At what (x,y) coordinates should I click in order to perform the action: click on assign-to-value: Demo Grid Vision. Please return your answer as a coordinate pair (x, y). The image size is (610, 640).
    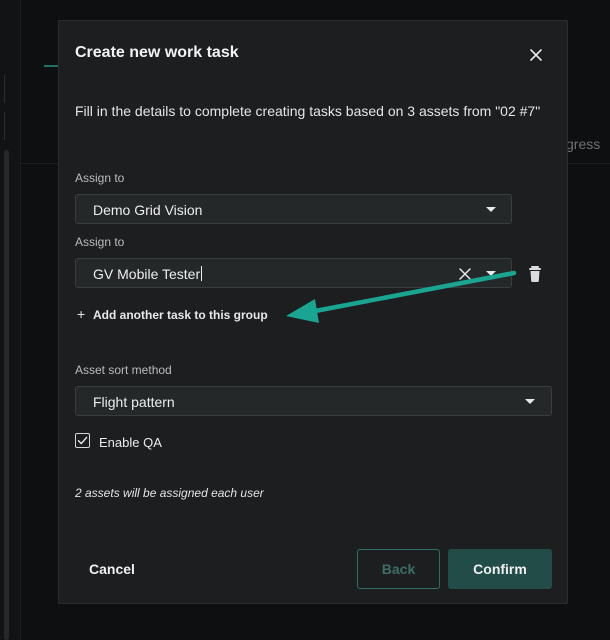
    Looking at the image, I should click on (148, 210).